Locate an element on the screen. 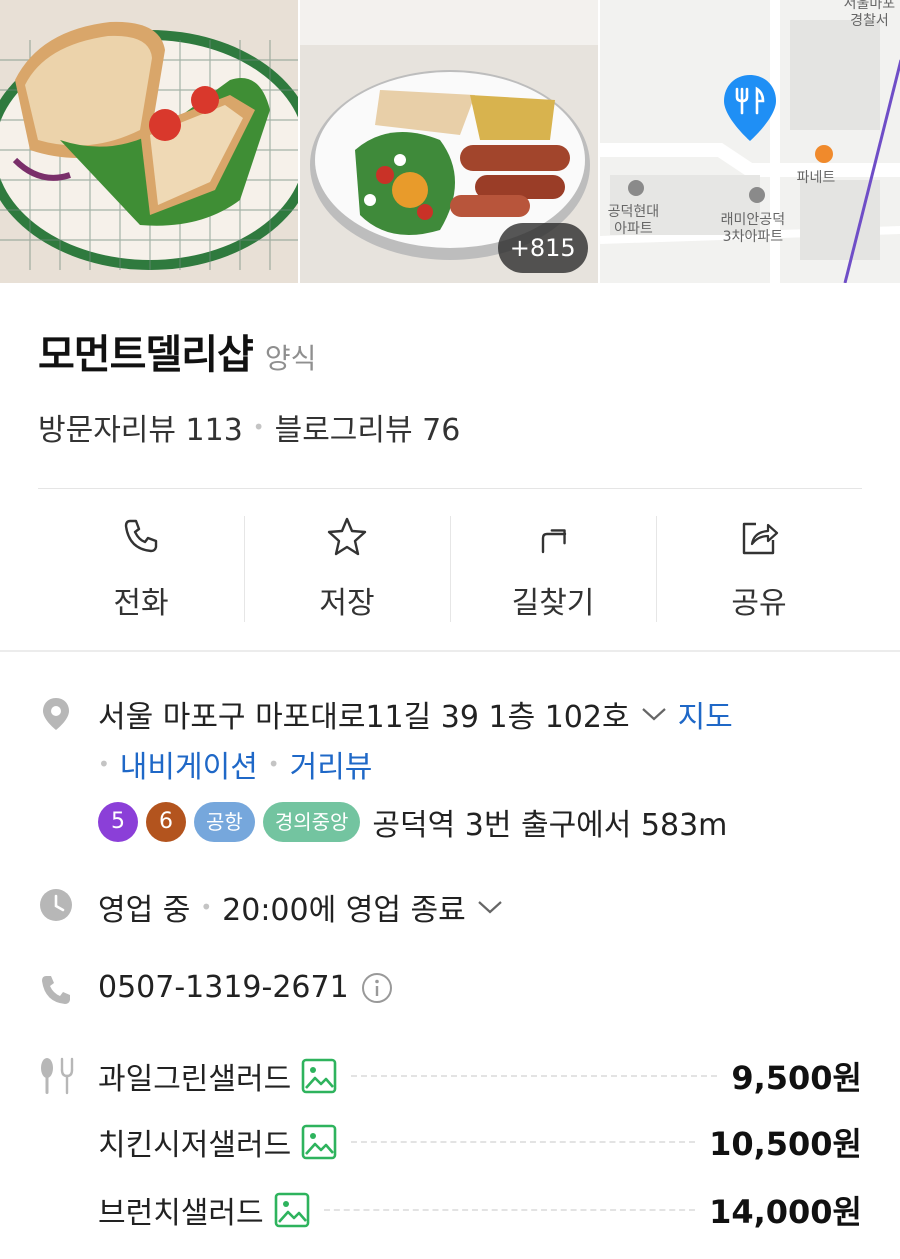  phone-icon is located at coordinates (141, 536).